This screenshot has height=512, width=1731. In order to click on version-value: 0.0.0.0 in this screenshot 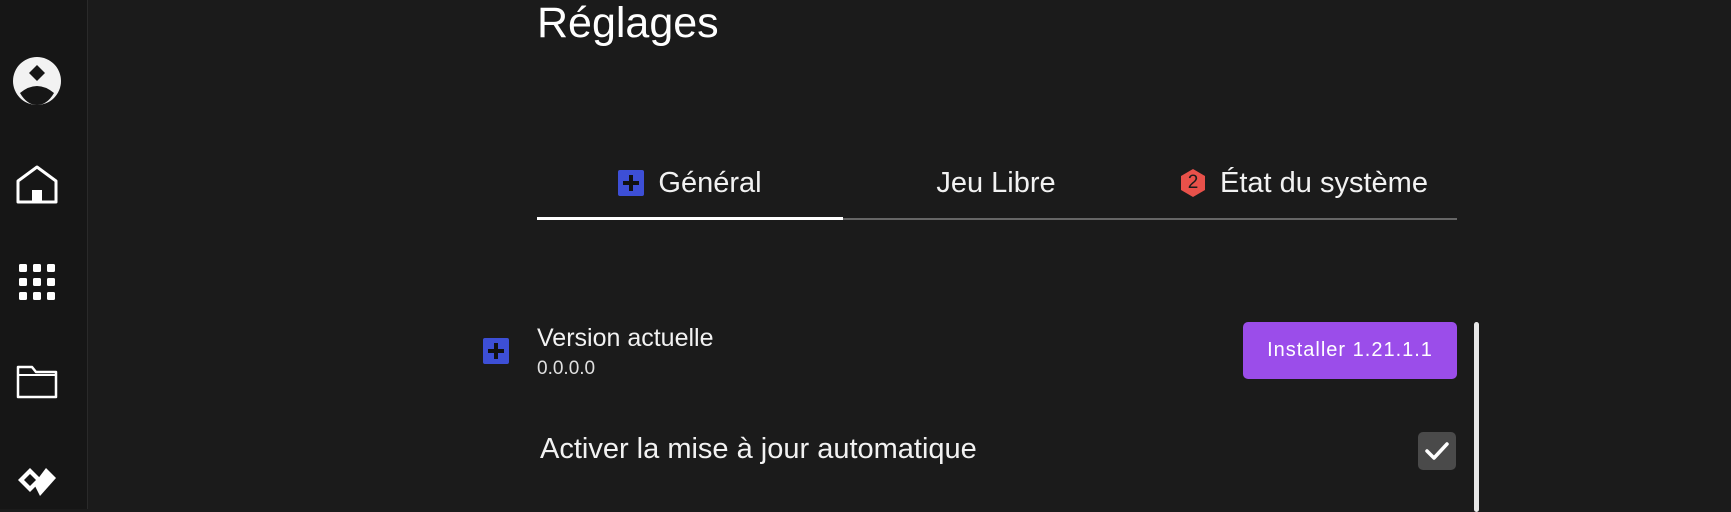, I will do `click(566, 368)`.